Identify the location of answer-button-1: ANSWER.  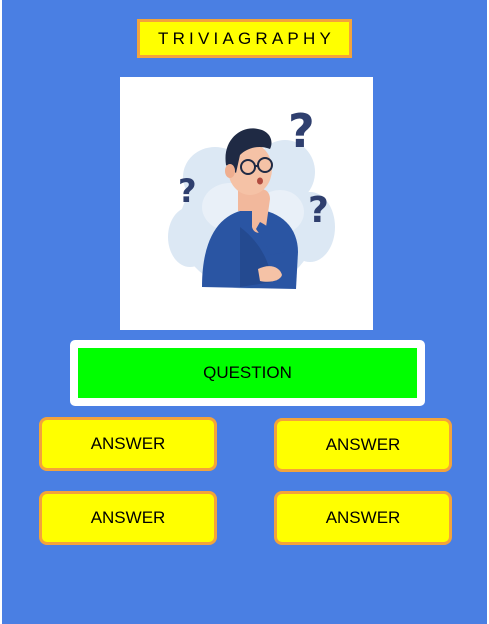
(128, 444).